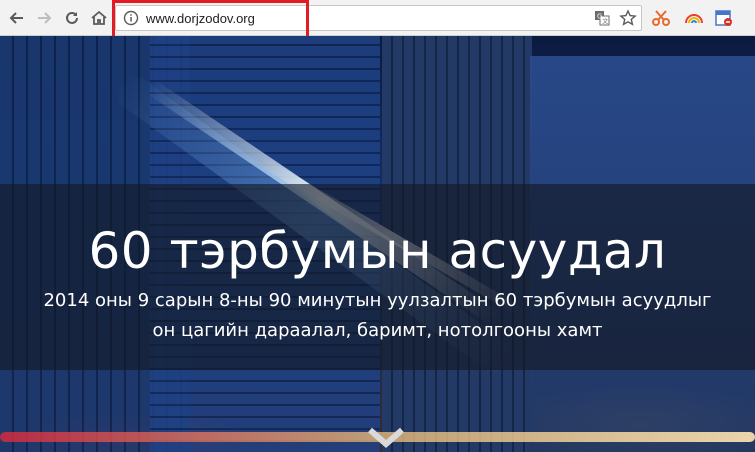  Describe the element at coordinates (44, 18) in the screenshot. I see `forward-icon` at that location.